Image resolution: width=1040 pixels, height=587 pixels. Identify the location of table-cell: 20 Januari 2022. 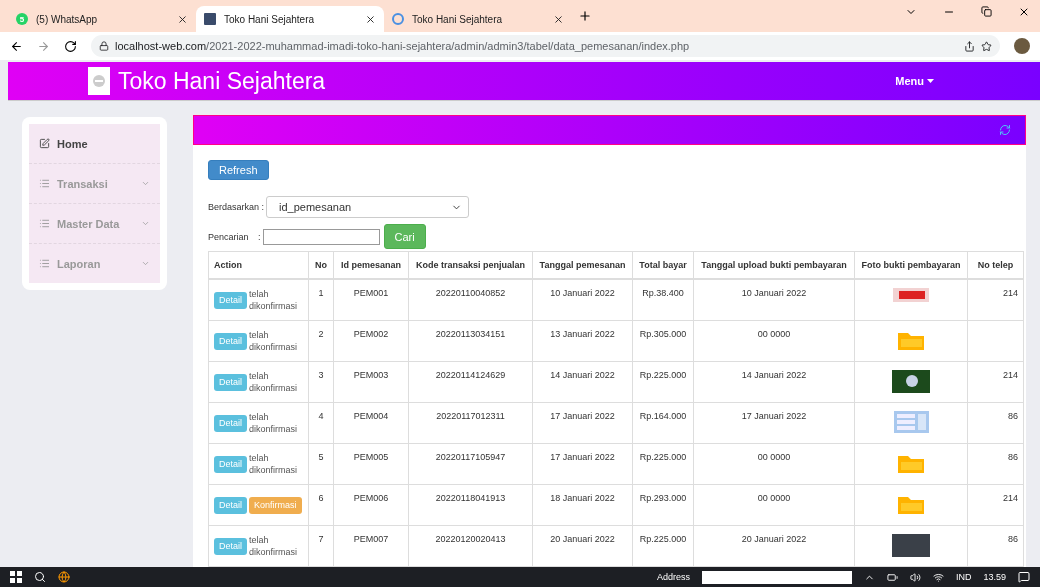
(774, 546).